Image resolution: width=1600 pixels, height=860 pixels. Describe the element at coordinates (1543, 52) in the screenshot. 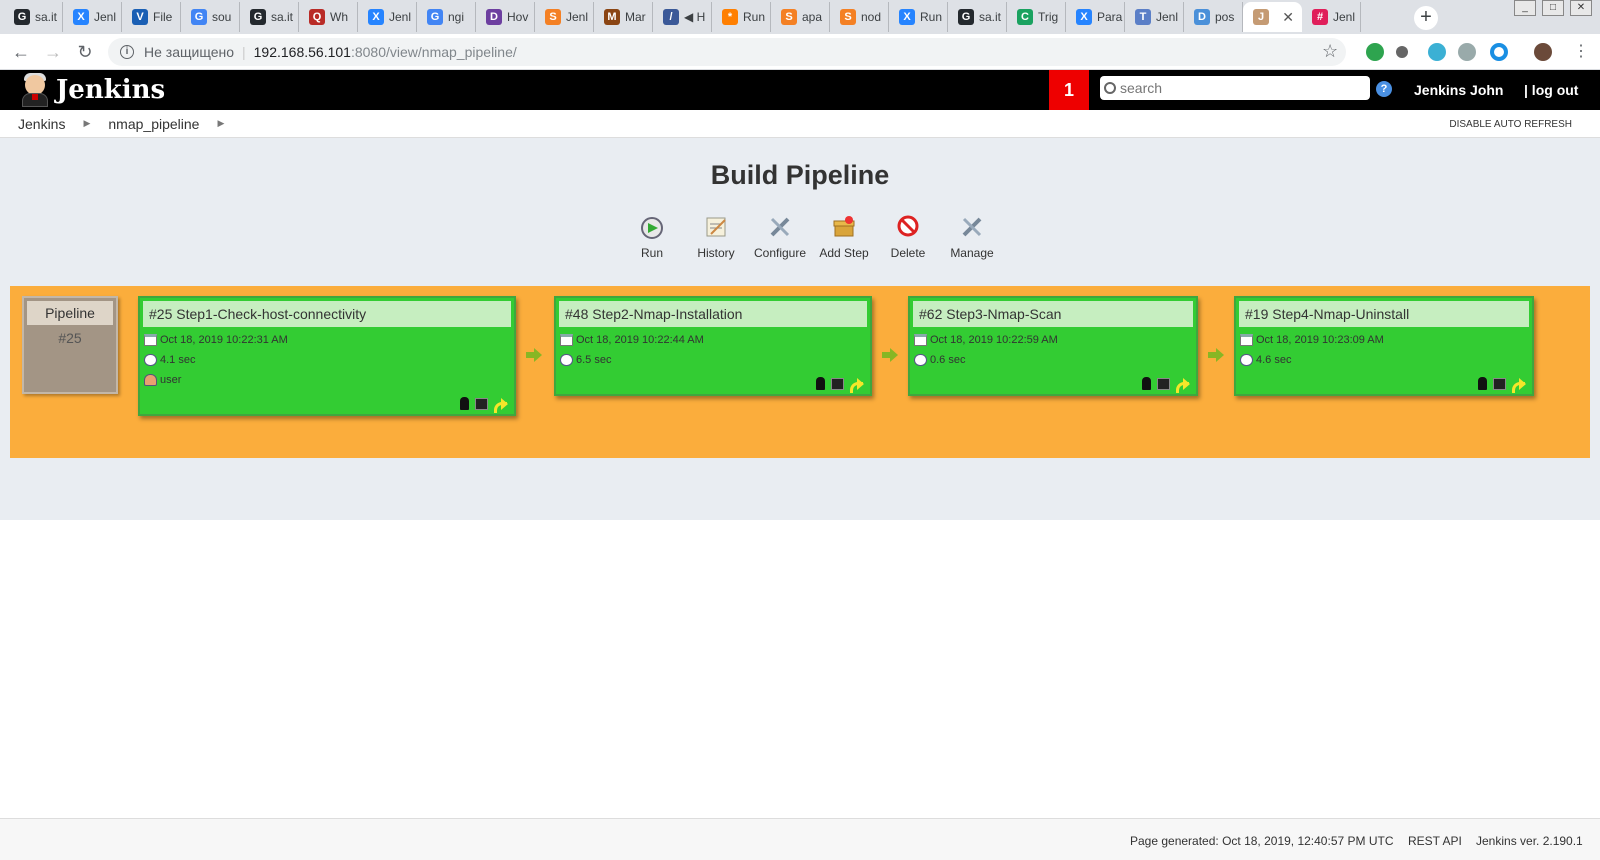

I see `profile-avatar-icon` at that location.